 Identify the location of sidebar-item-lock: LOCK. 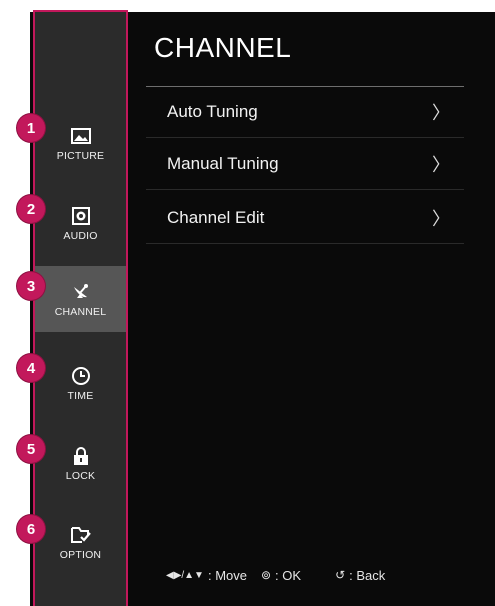
(80, 463).